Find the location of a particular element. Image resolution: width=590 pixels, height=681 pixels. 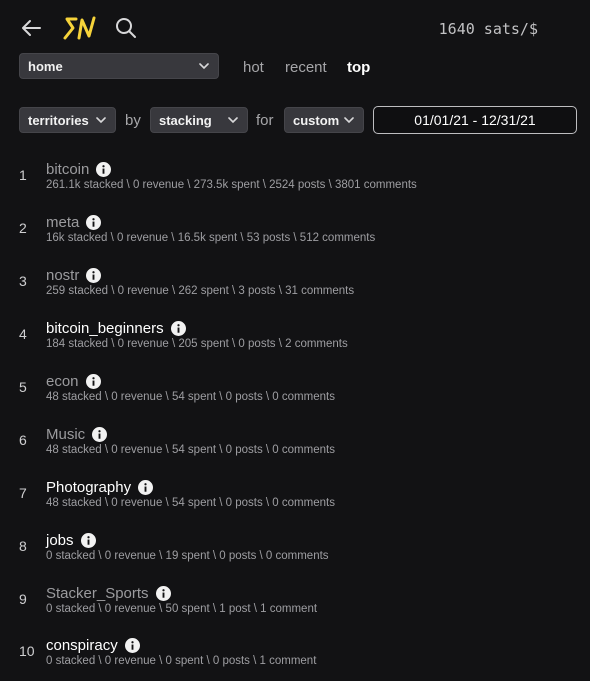

territory-name: jobs is located at coordinates (60, 540).